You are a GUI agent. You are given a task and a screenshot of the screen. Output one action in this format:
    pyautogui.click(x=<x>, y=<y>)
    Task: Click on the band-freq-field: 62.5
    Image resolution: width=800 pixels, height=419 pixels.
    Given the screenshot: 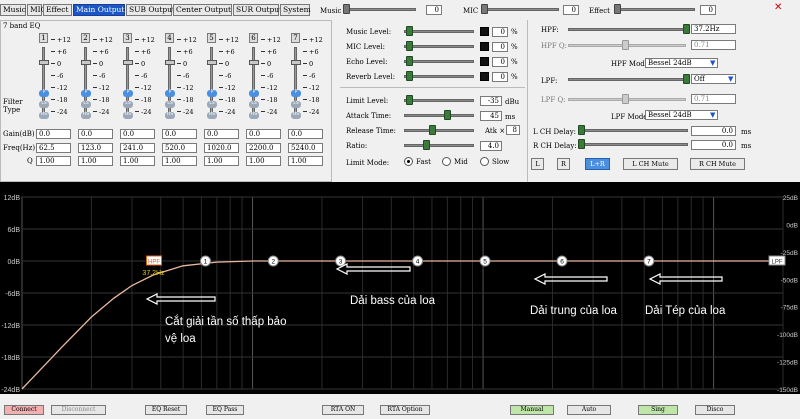 What is the action you would take?
    pyautogui.click(x=53, y=148)
    